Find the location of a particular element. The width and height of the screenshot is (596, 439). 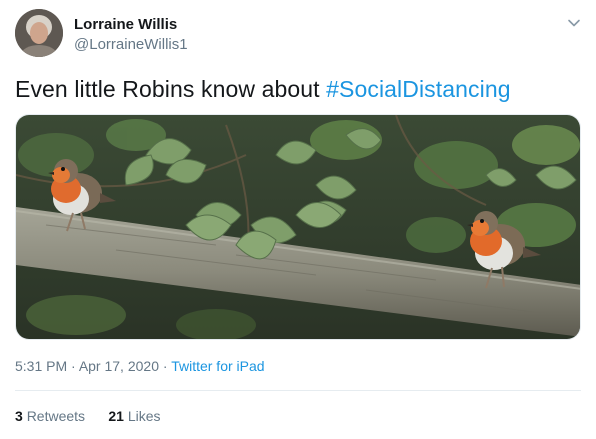

tweet-time: 5:31 PM is located at coordinates (41, 366).